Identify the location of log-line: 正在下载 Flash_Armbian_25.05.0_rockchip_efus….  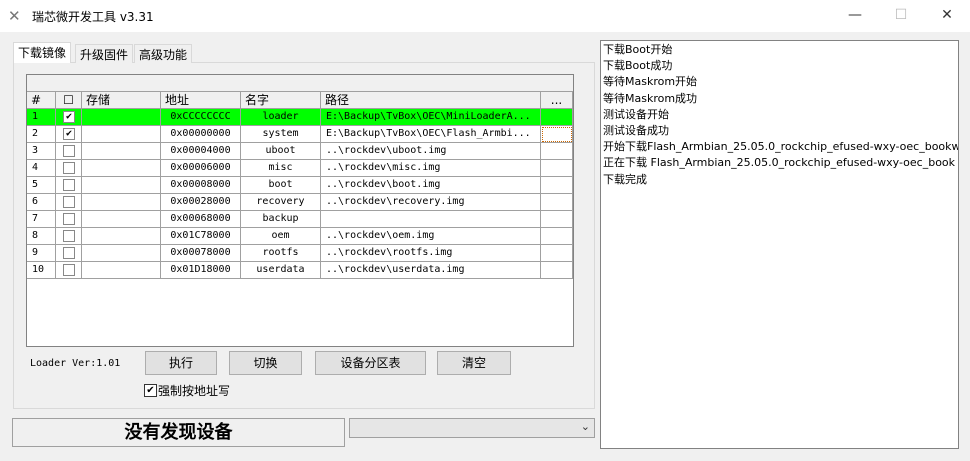
(779, 163).